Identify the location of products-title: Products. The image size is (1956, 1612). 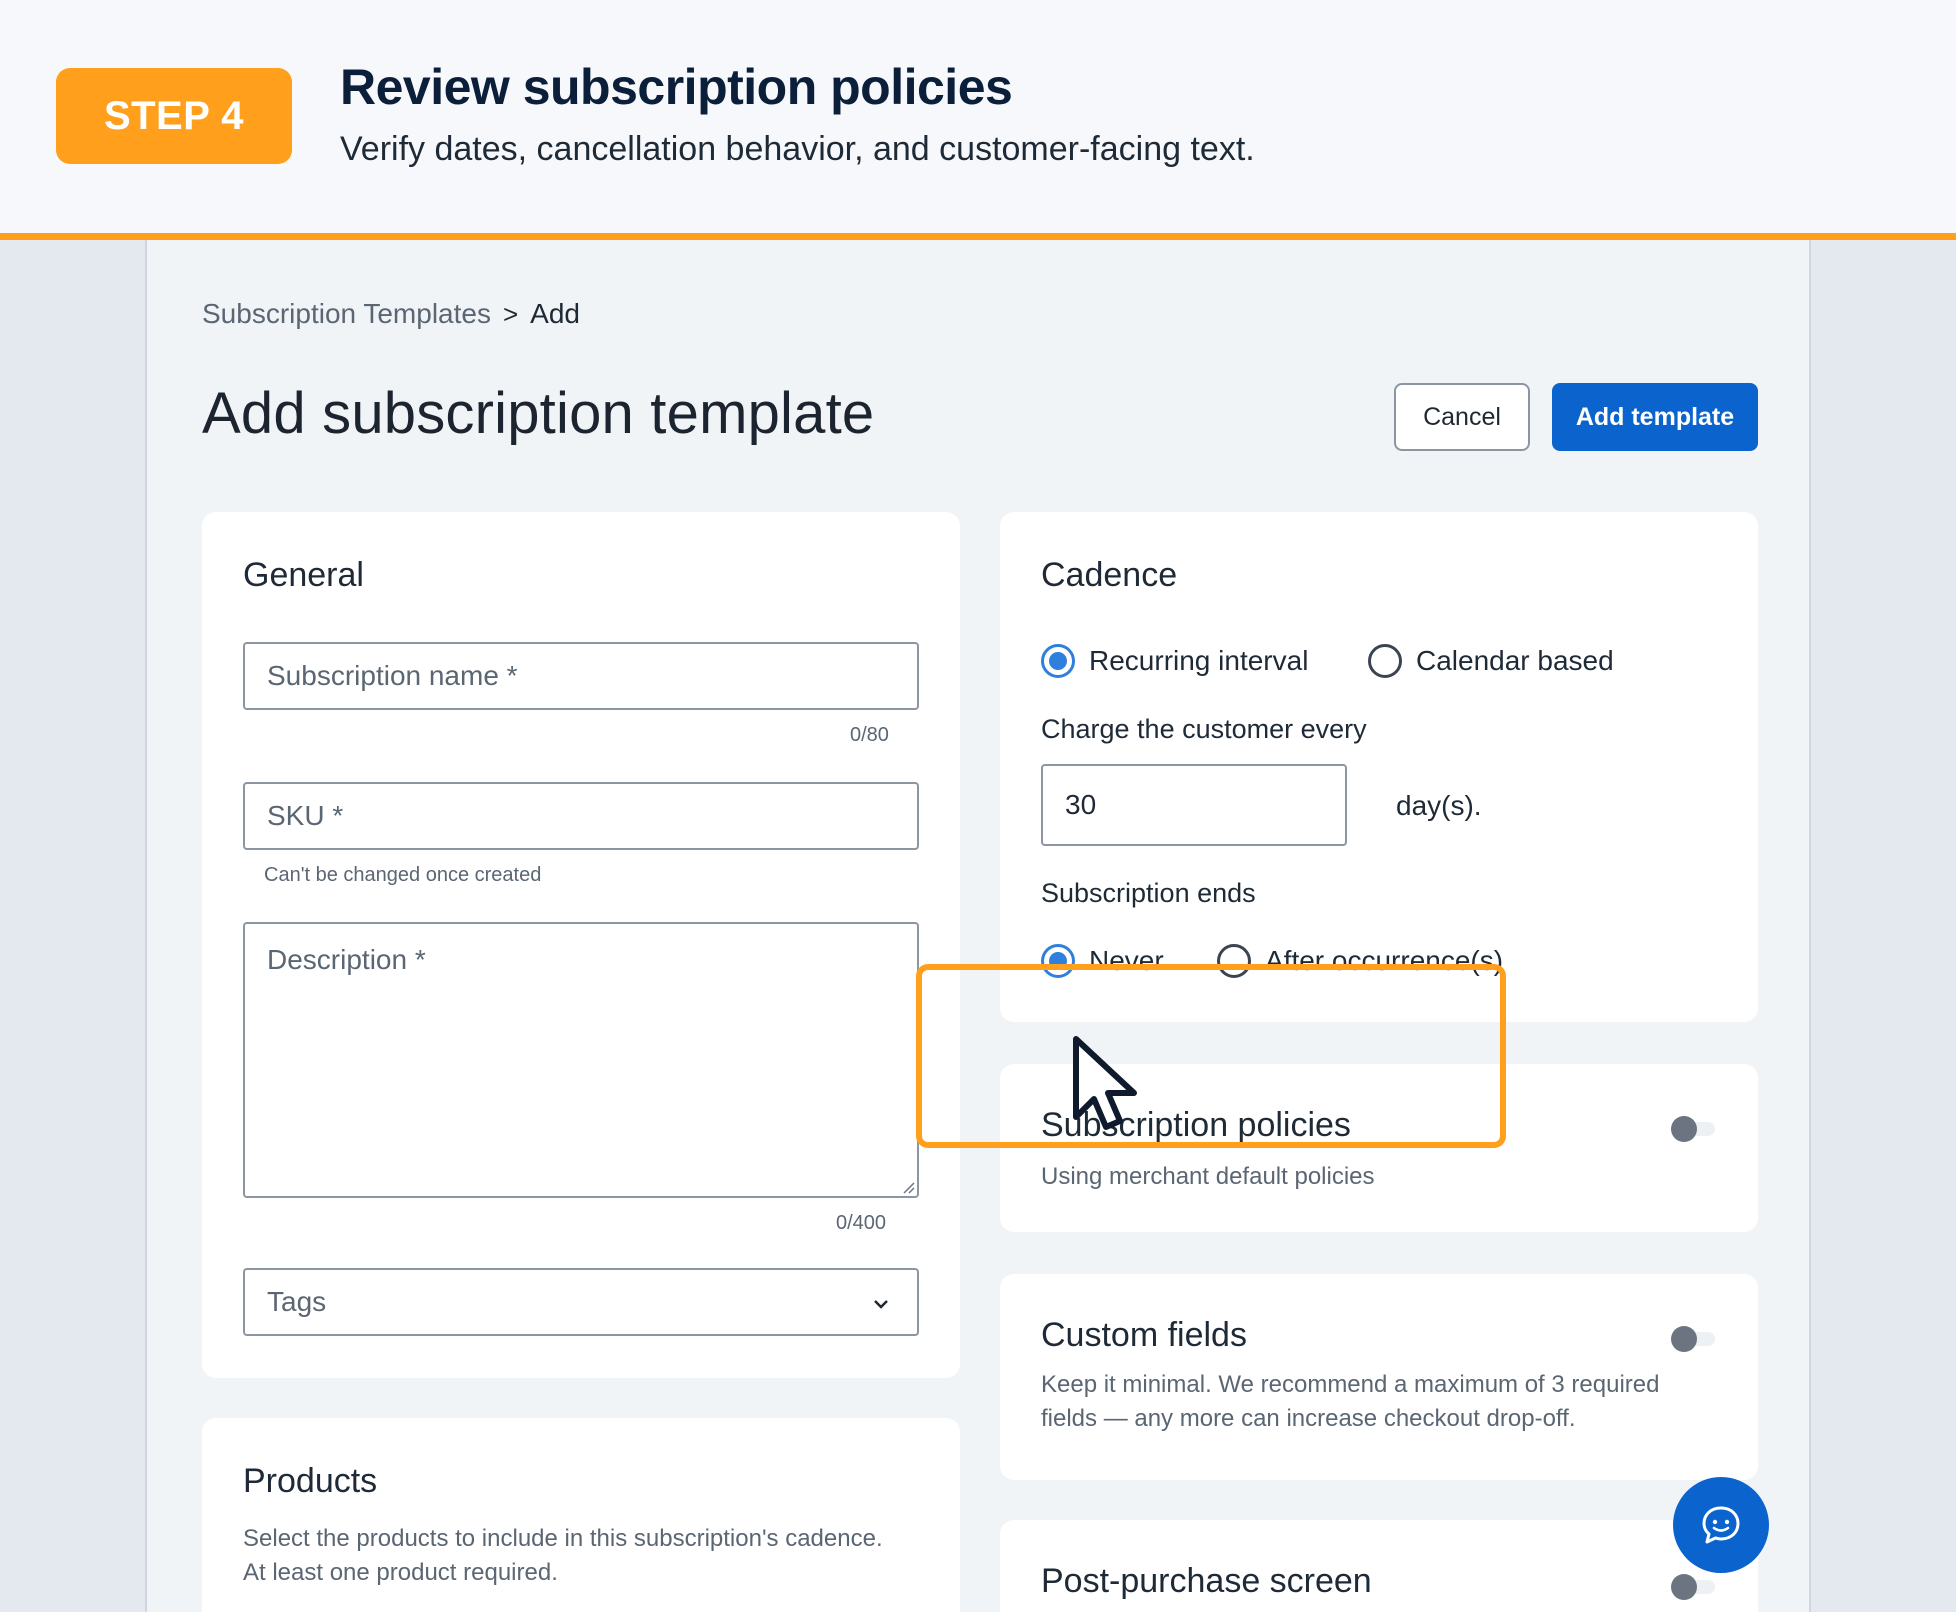
(310, 1481).